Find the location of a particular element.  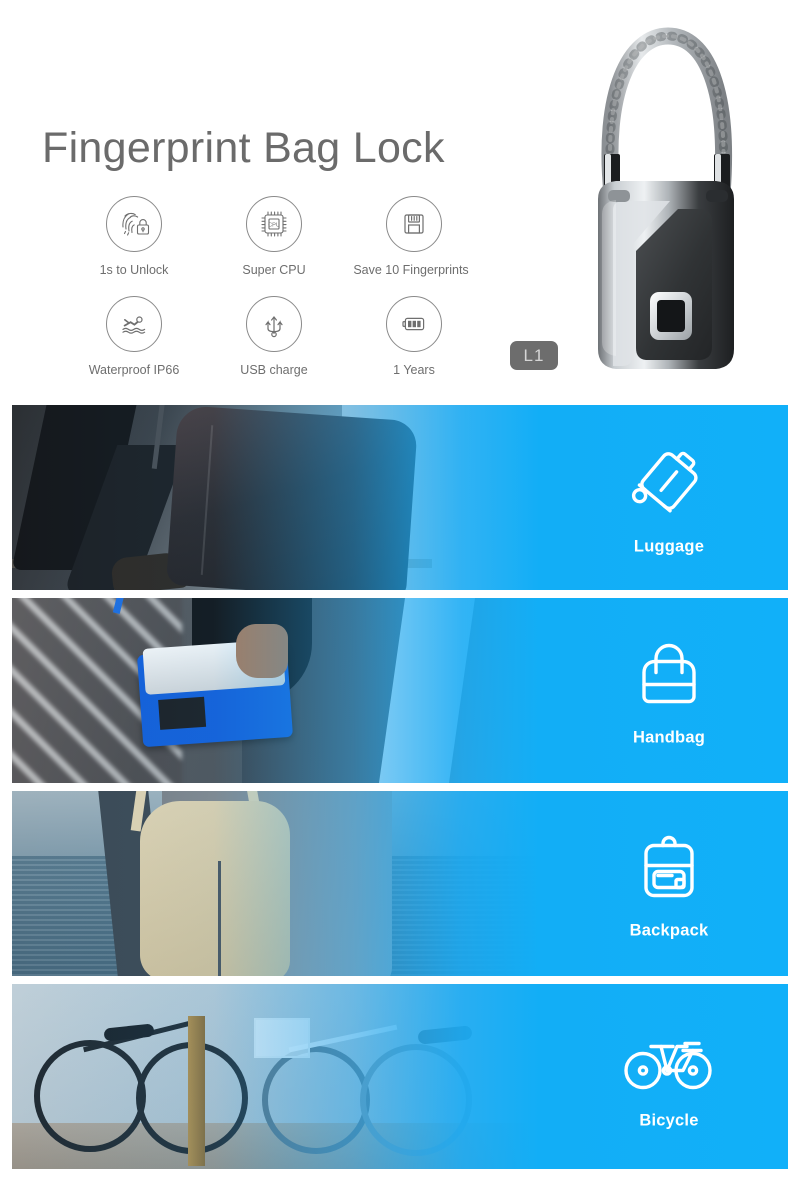

feature-item-storage: Save 10 Fingerprints is located at coordinates (414, 246).